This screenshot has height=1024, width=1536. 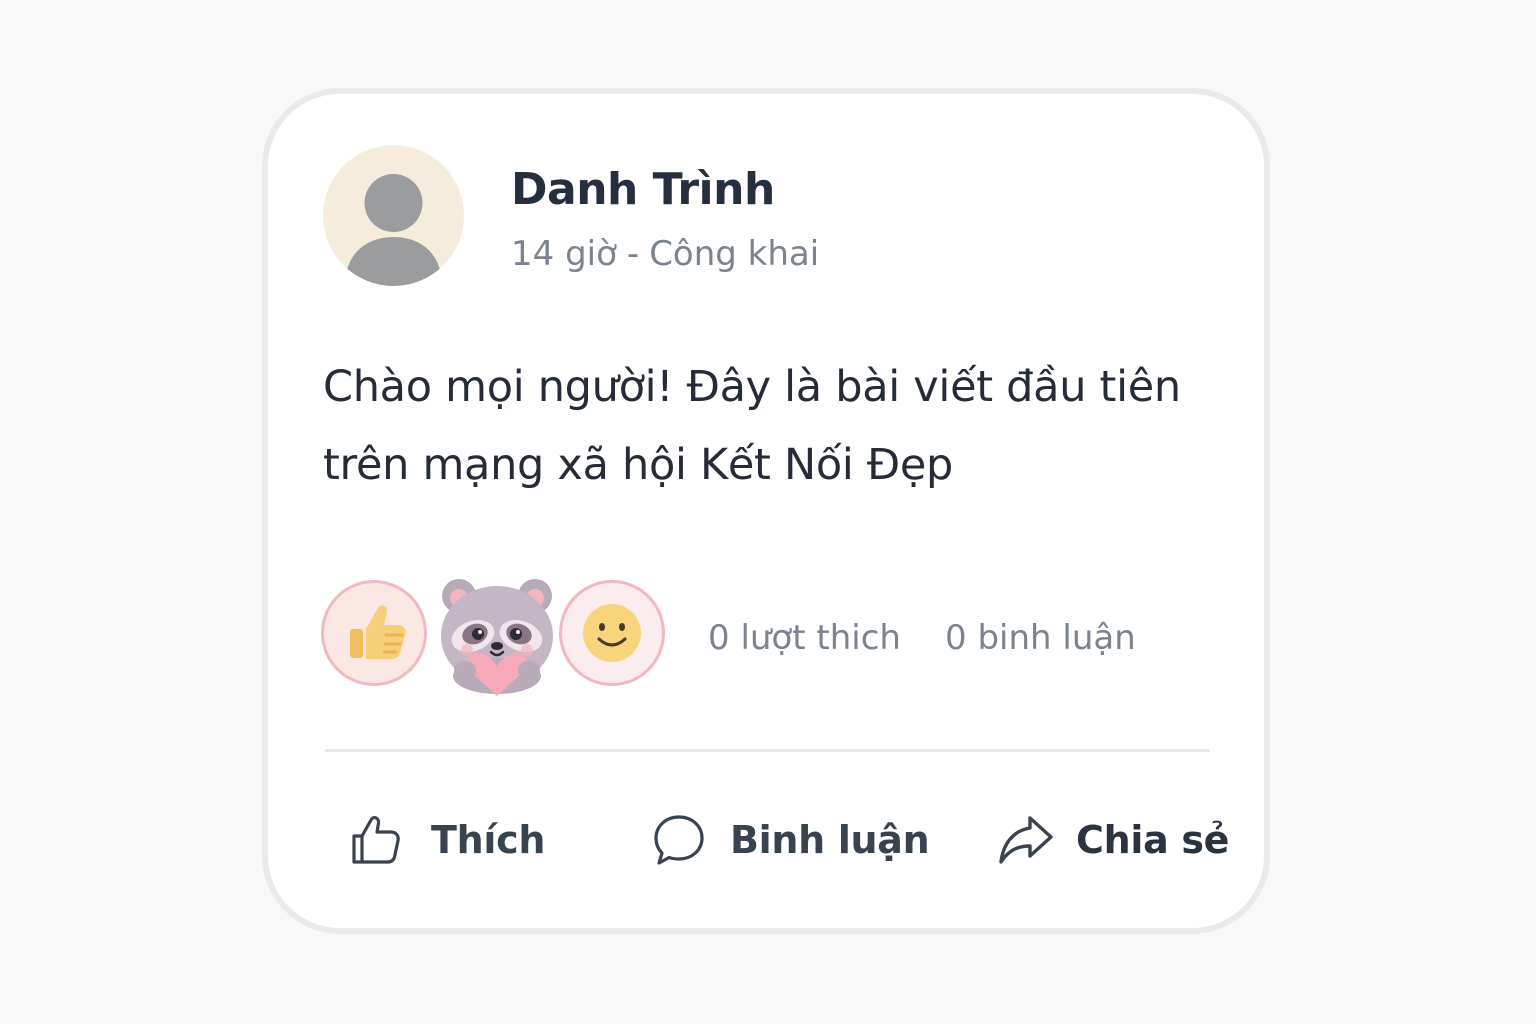 I want to click on share-button-label: Chia sẻ, so click(x=1153, y=840).